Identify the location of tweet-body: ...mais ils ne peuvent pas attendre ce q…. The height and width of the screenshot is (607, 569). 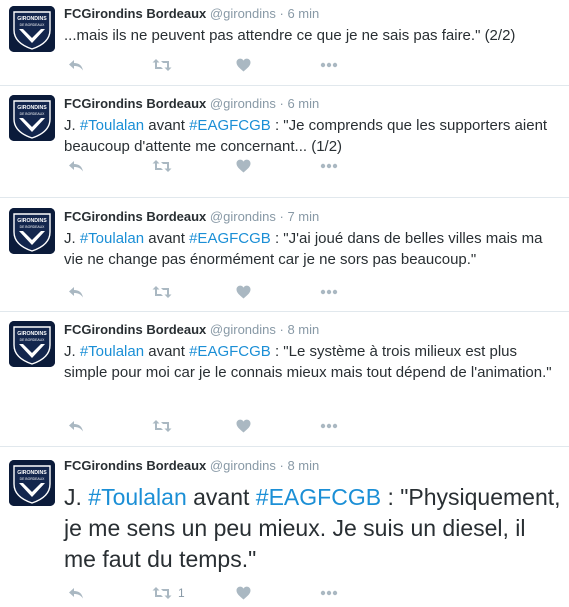
(290, 35).